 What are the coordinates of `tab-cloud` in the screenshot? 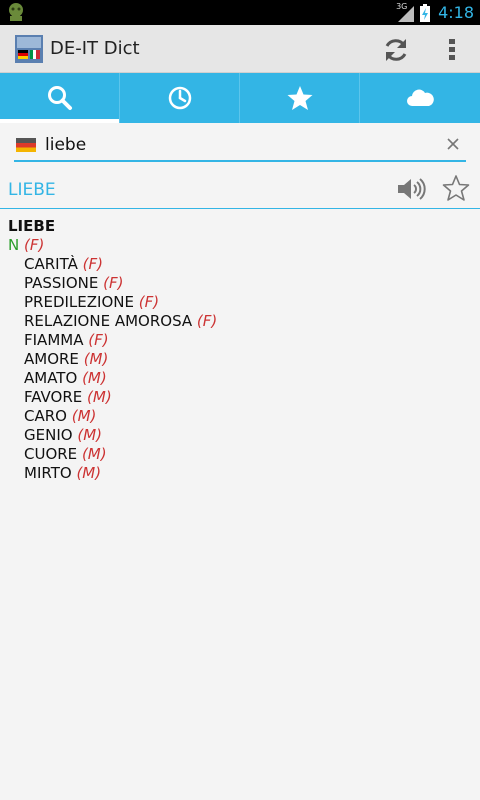 It's located at (420, 98).